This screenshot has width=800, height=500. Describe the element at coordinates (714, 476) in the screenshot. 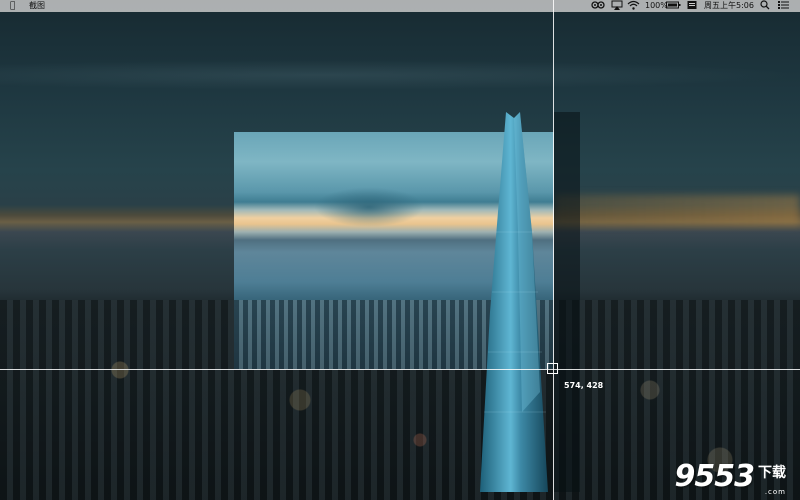

I see `watermark-digits: 9553` at that location.